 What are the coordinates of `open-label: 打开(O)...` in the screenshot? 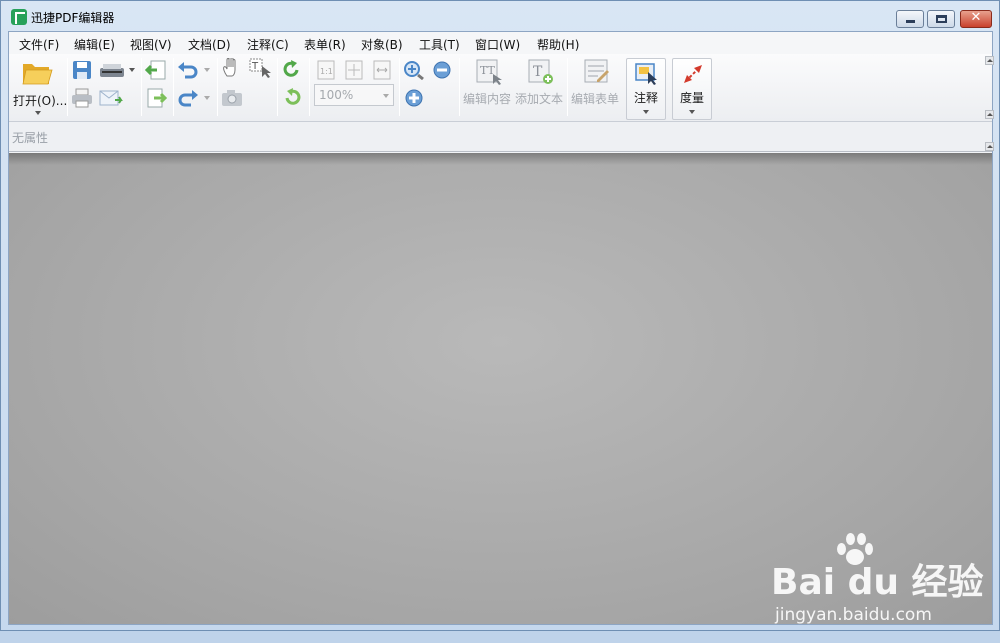 It's located at (40, 101).